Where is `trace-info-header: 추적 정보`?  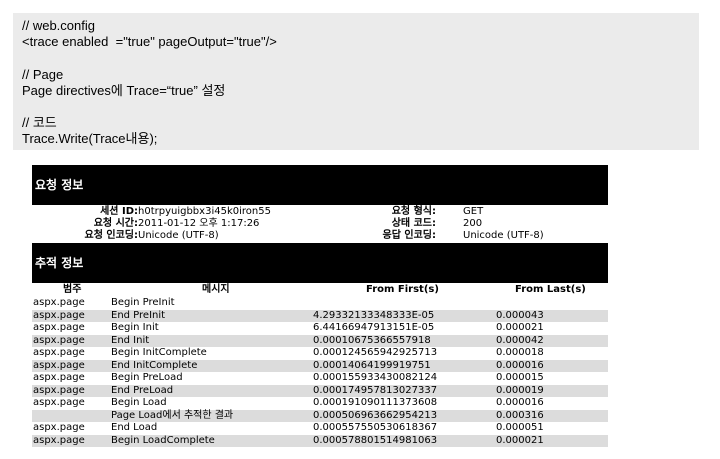 trace-info-header: 추적 정보 is located at coordinates (320, 263).